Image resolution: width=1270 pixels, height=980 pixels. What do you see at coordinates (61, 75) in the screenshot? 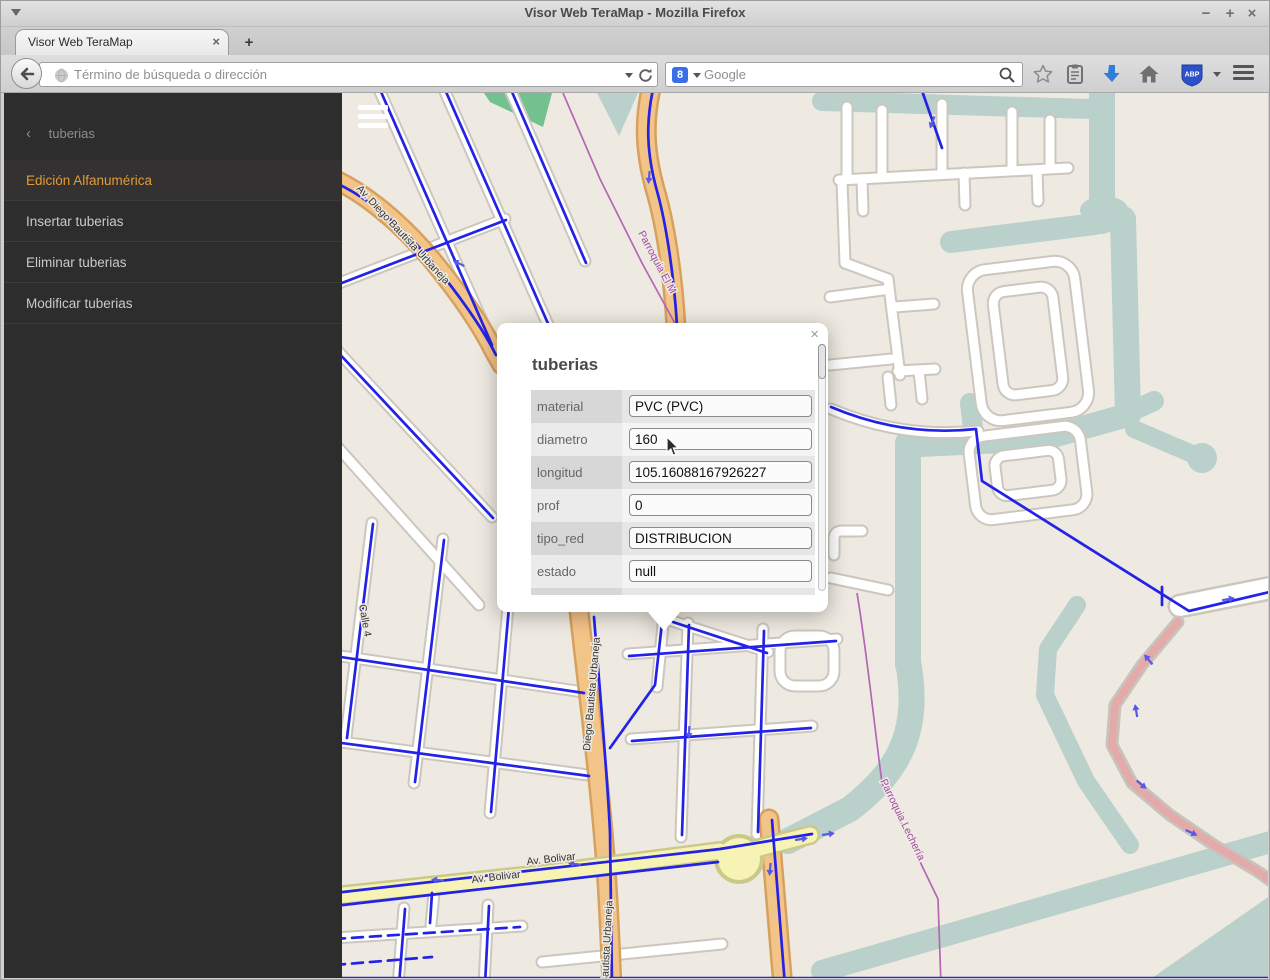
I see `globe-icon` at bounding box center [61, 75].